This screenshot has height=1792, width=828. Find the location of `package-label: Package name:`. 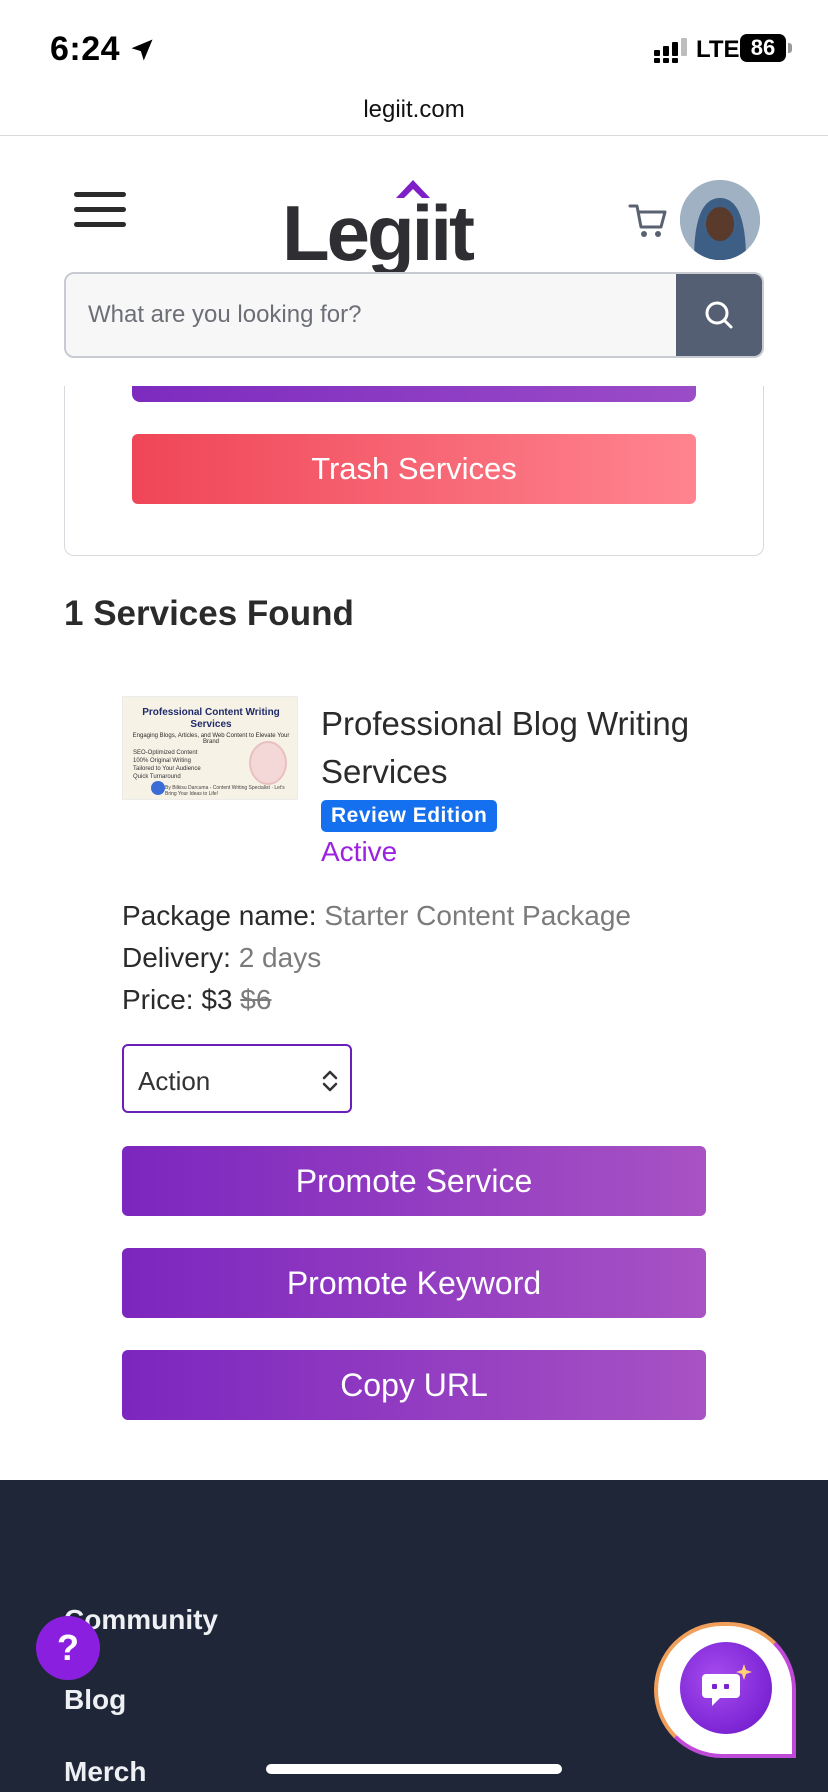

package-label: Package name: is located at coordinates (219, 915).